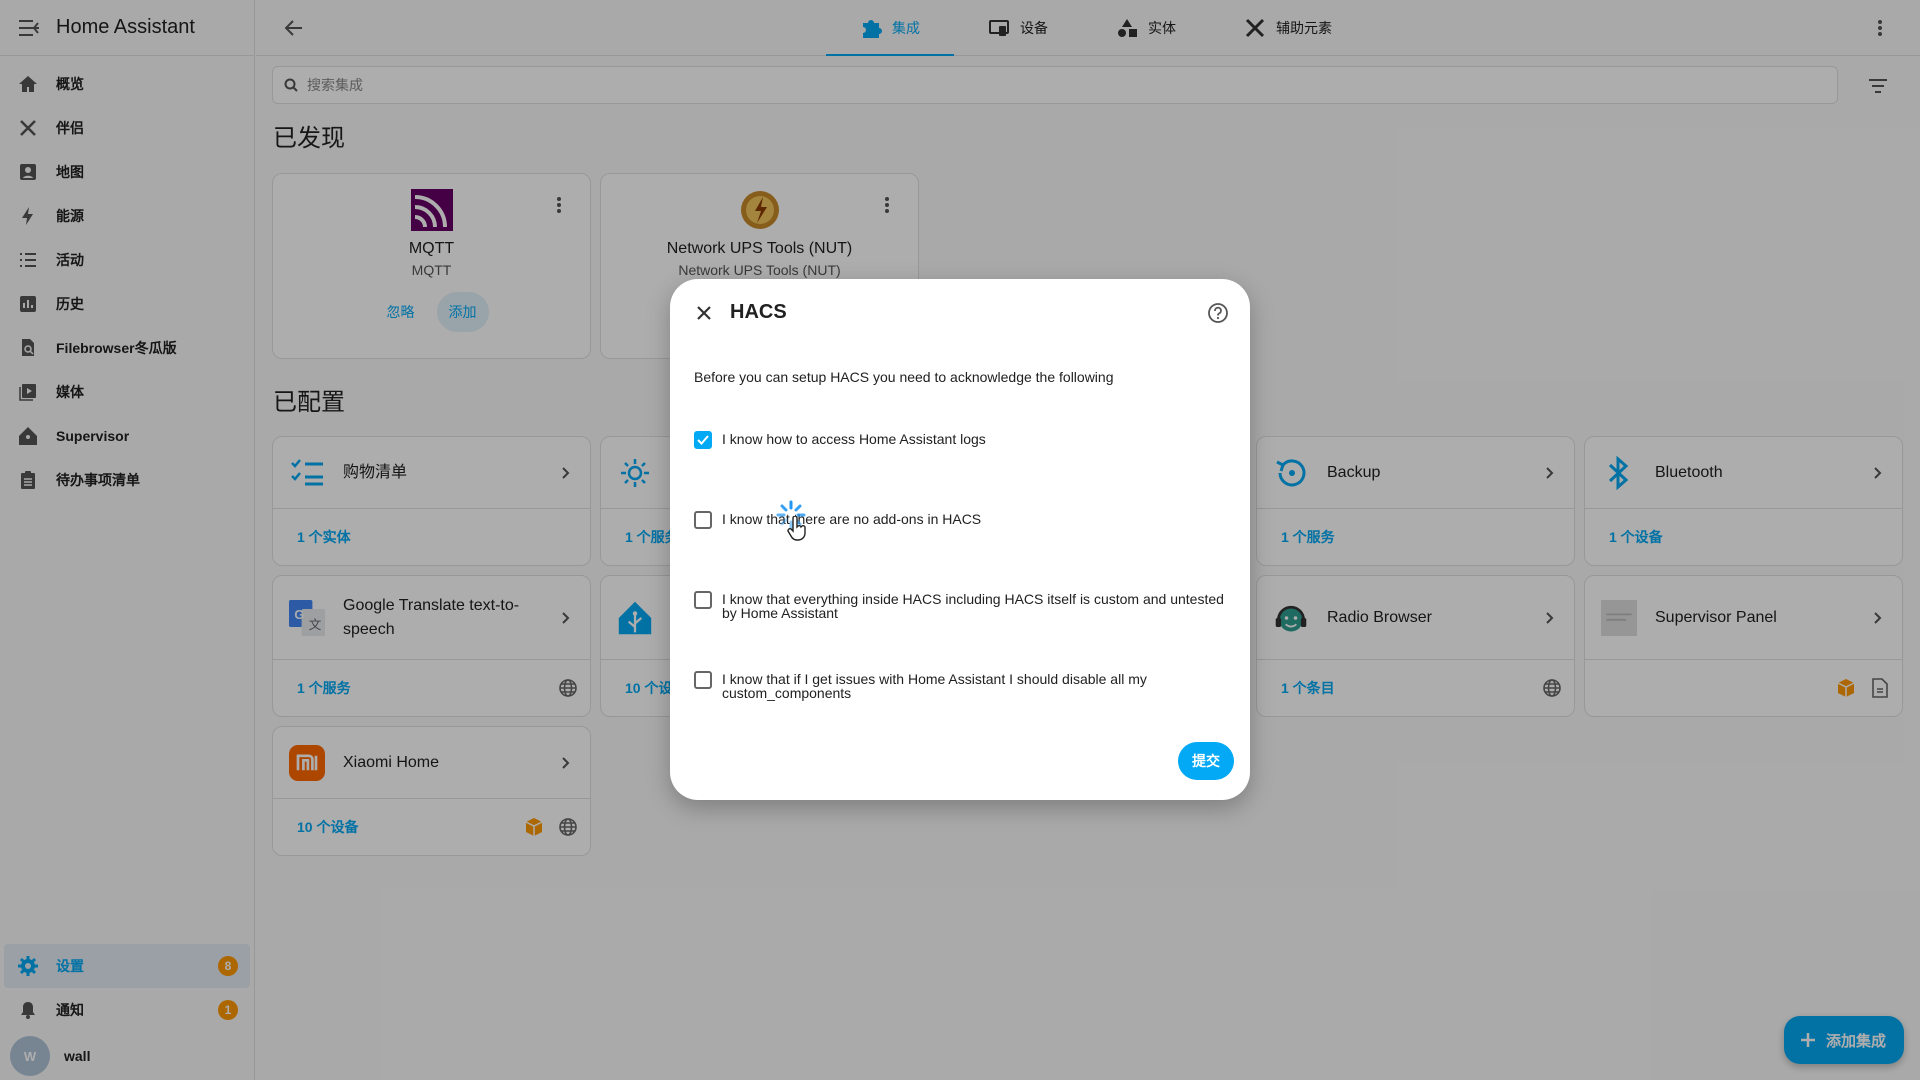  I want to click on hand-cursor-icon, so click(796, 528).